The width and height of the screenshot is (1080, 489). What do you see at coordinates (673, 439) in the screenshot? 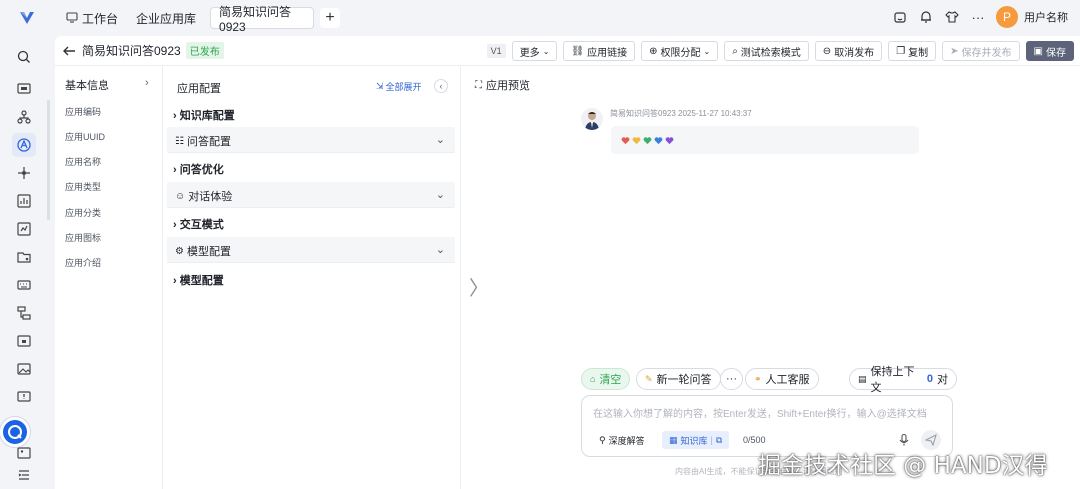
I see `book-icon: ▦` at bounding box center [673, 439].